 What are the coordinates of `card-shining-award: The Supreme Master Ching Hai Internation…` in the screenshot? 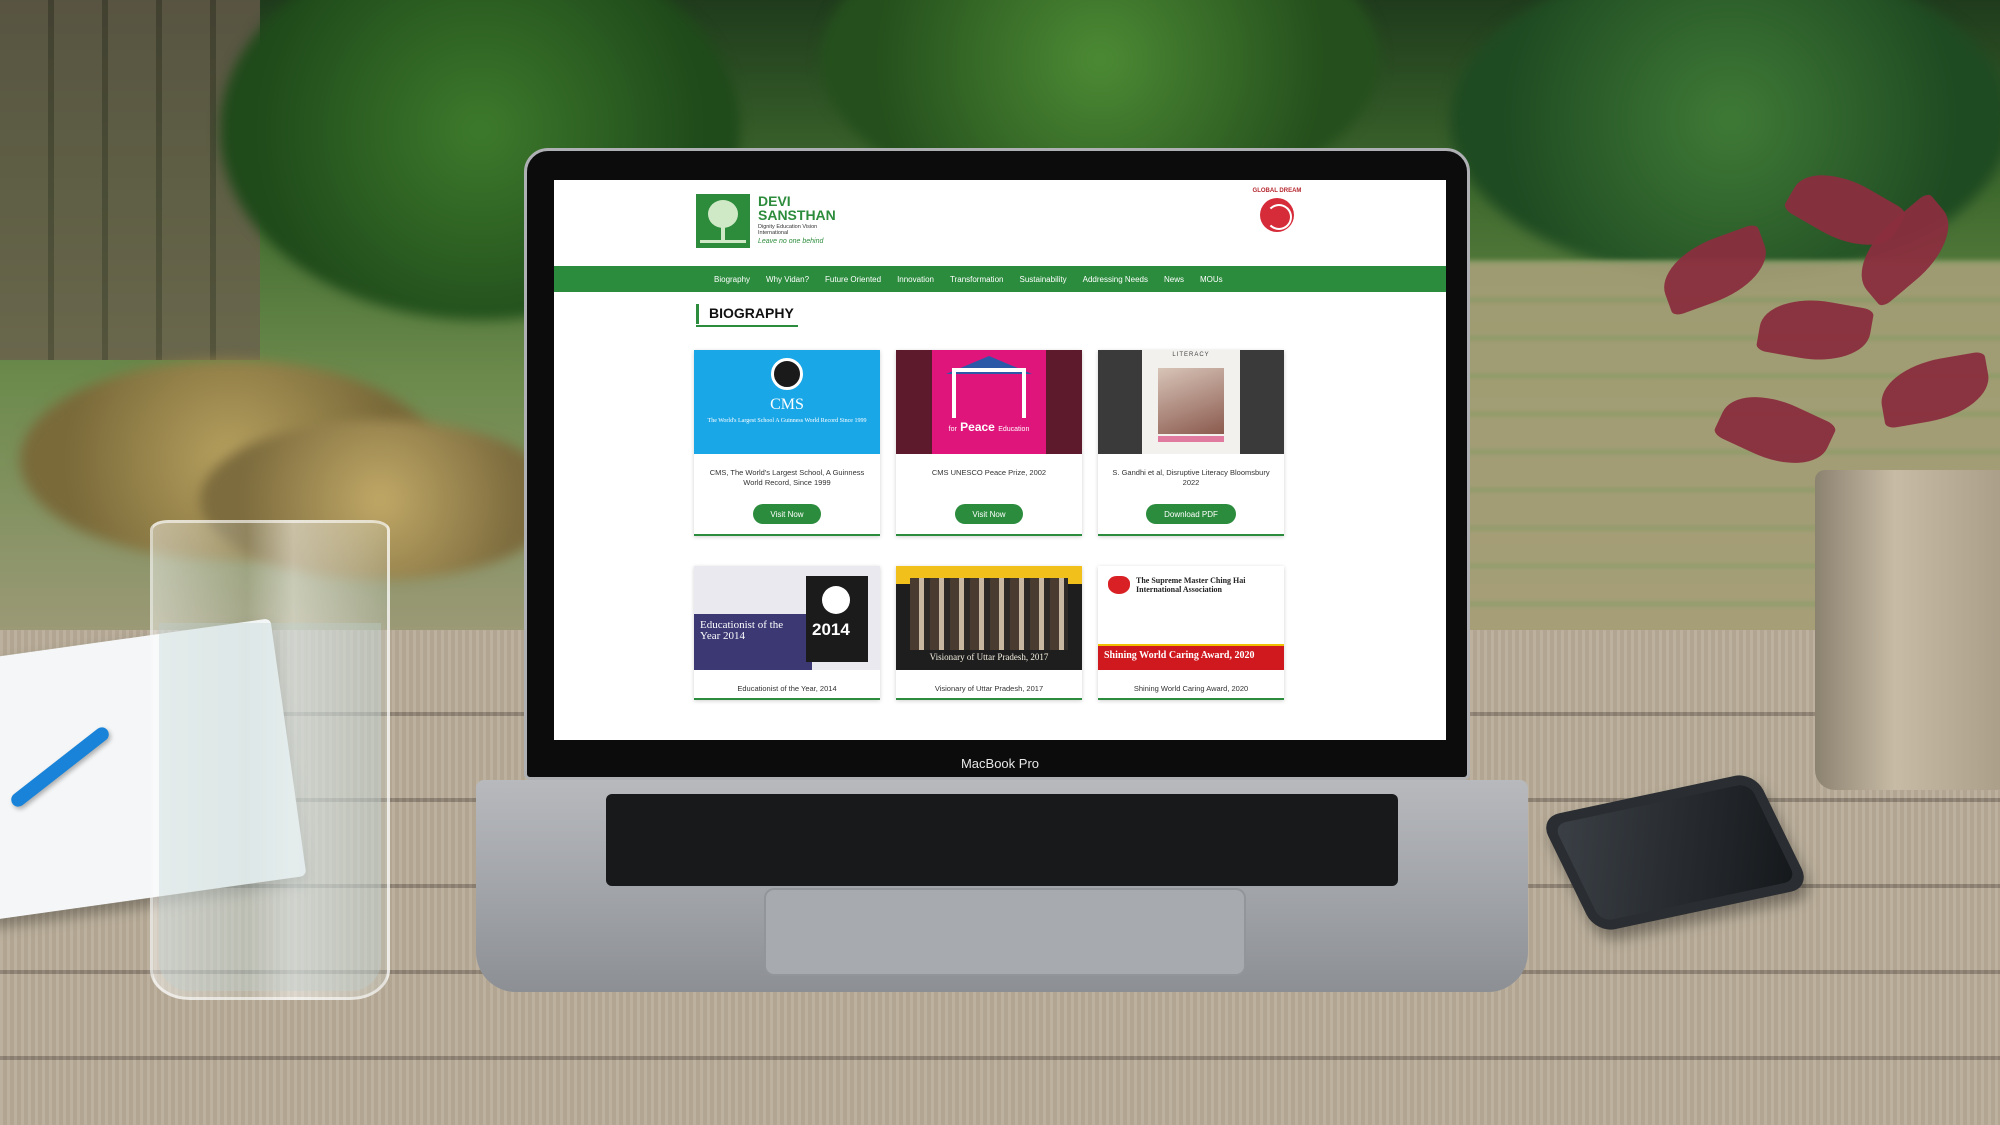 It's located at (1191, 633).